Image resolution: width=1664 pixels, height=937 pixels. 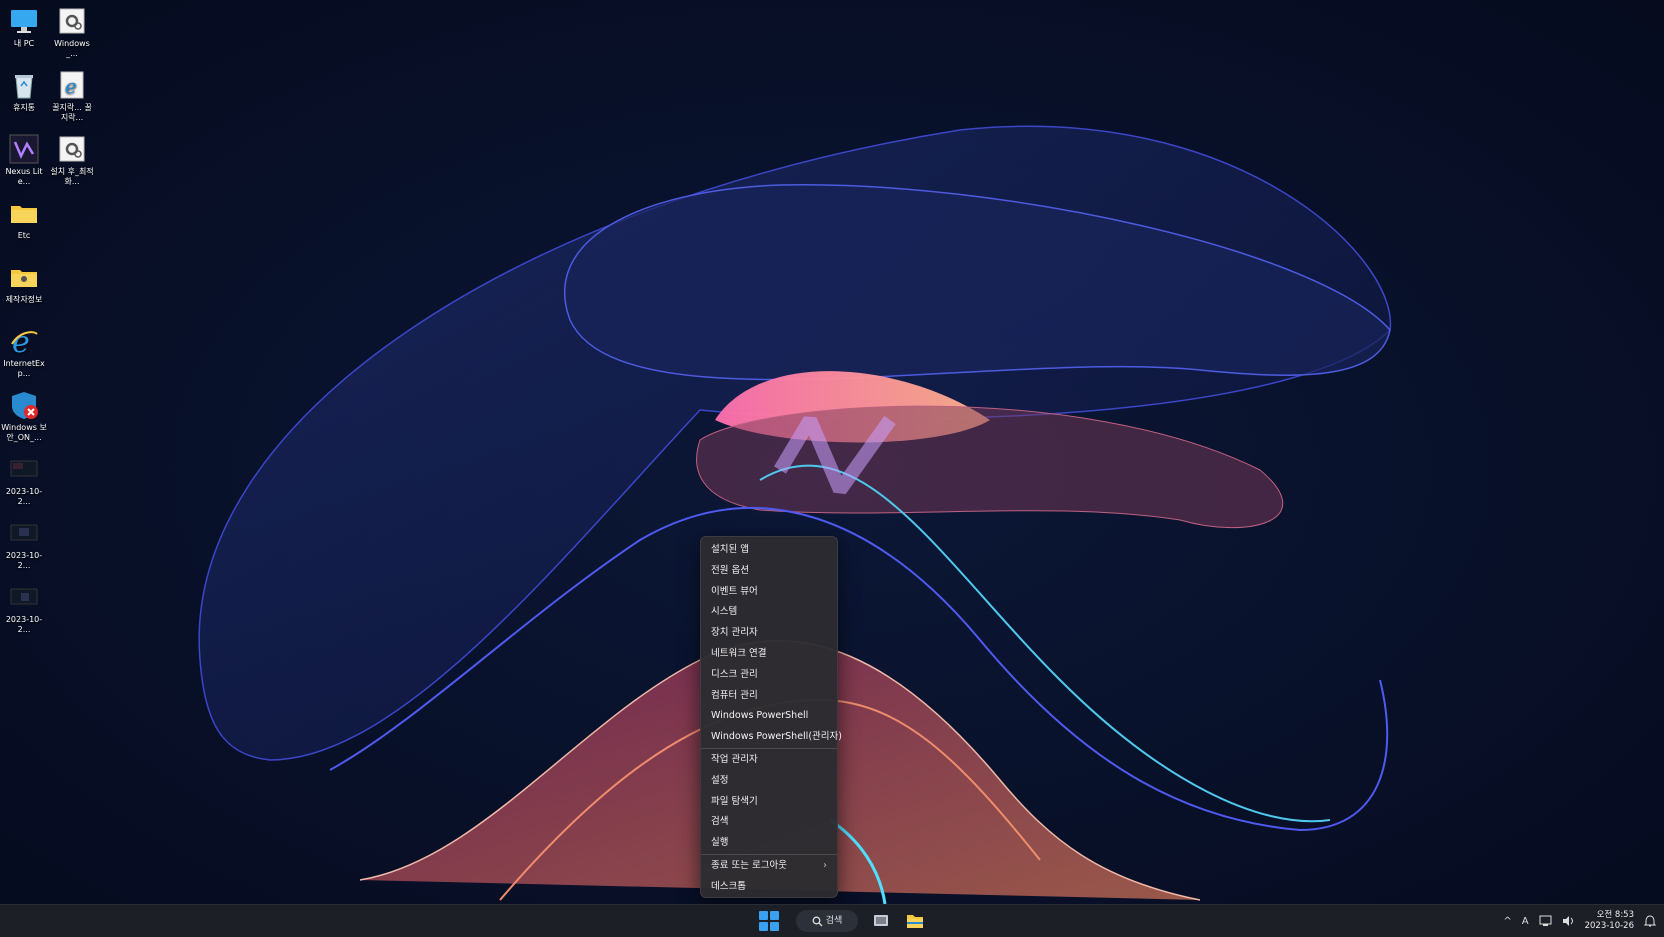 I want to click on menu-item-file-explorer: 파일 탐색기, so click(x=769, y=802).